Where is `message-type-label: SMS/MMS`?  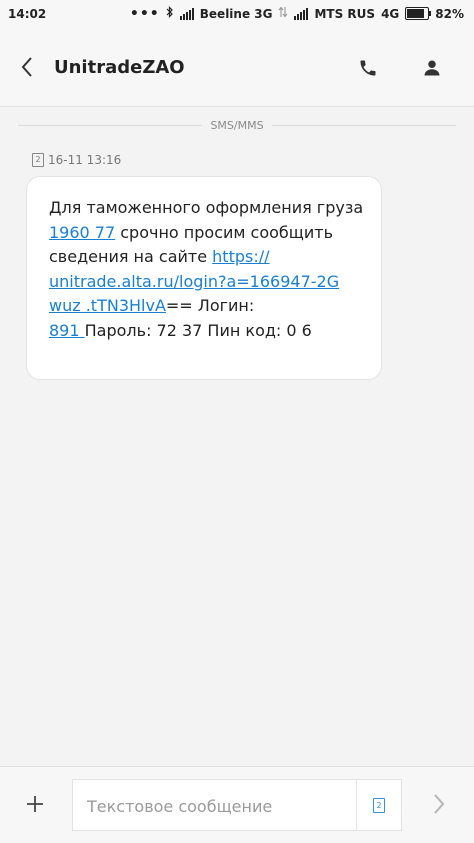
message-type-label: SMS/MMS is located at coordinates (237, 125).